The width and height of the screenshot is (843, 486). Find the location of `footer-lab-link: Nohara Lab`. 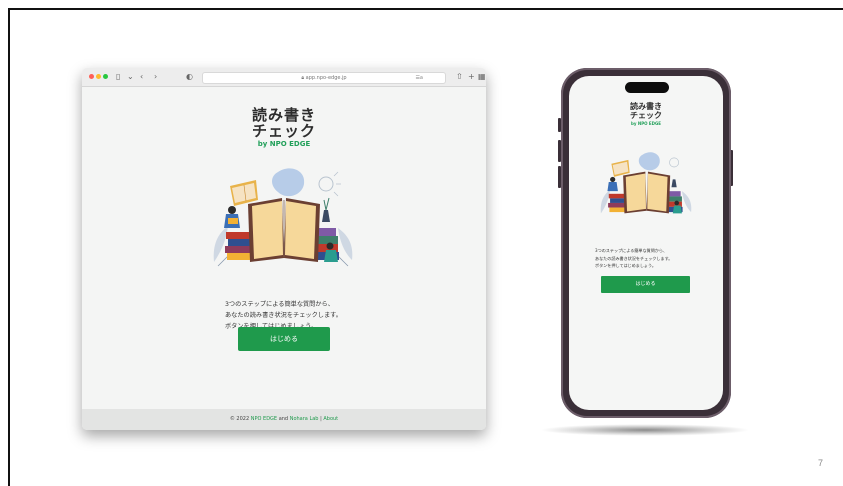

footer-lab-link: Nohara Lab is located at coordinates (304, 419).